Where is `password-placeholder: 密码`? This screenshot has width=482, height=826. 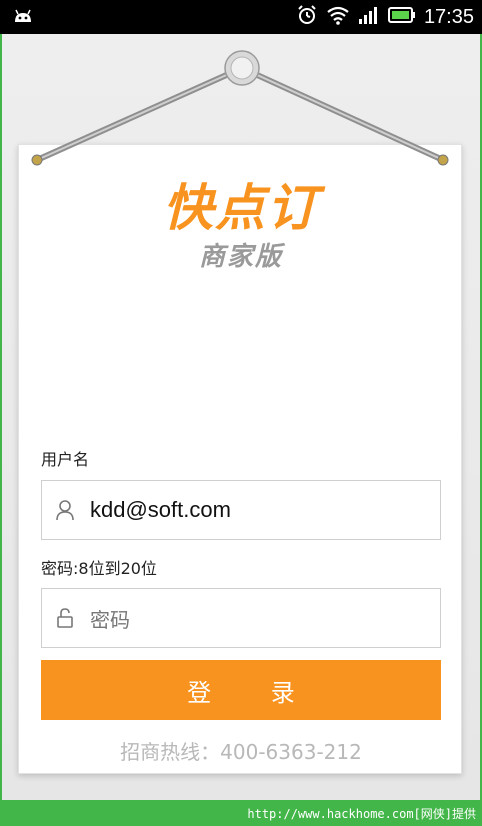
password-placeholder: 密码 is located at coordinates (110, 619).